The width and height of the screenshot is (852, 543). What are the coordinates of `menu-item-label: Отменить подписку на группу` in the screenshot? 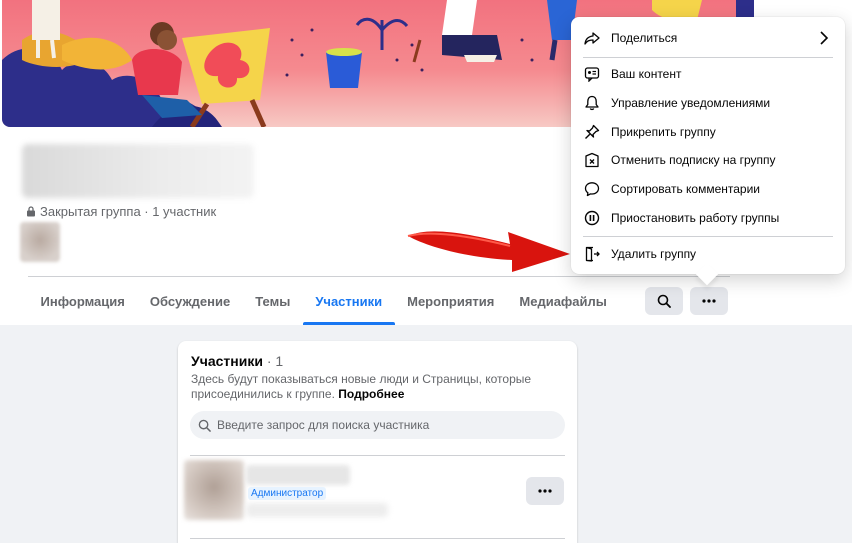 It's located at (693, 160).